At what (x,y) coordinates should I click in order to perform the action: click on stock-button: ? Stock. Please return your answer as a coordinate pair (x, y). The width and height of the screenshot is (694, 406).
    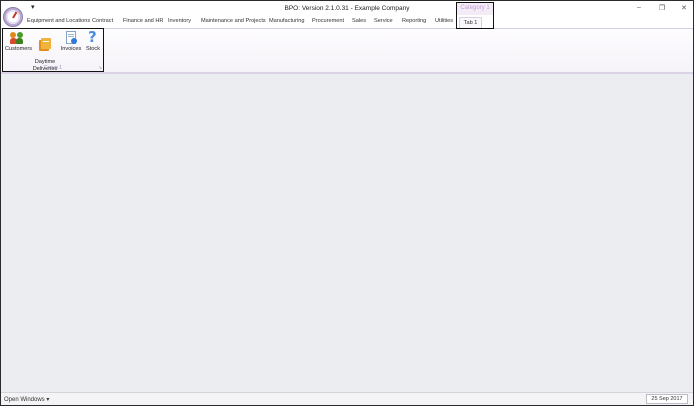
    Looking at the image, I should click on (93, 40).